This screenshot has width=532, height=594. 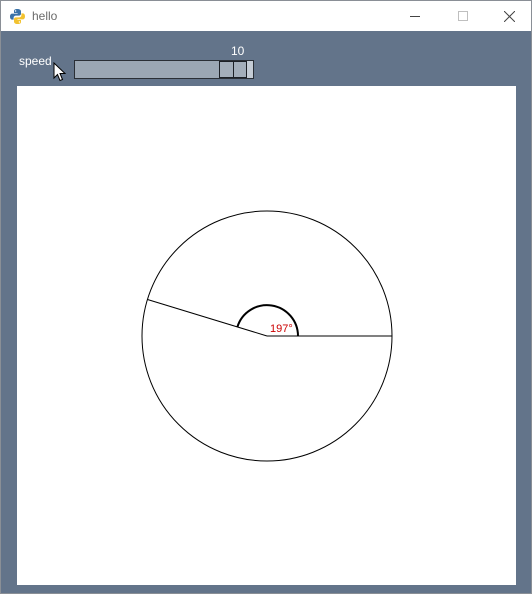 I want to click on mouse-cursor-icon, so click(x=60, y=72).